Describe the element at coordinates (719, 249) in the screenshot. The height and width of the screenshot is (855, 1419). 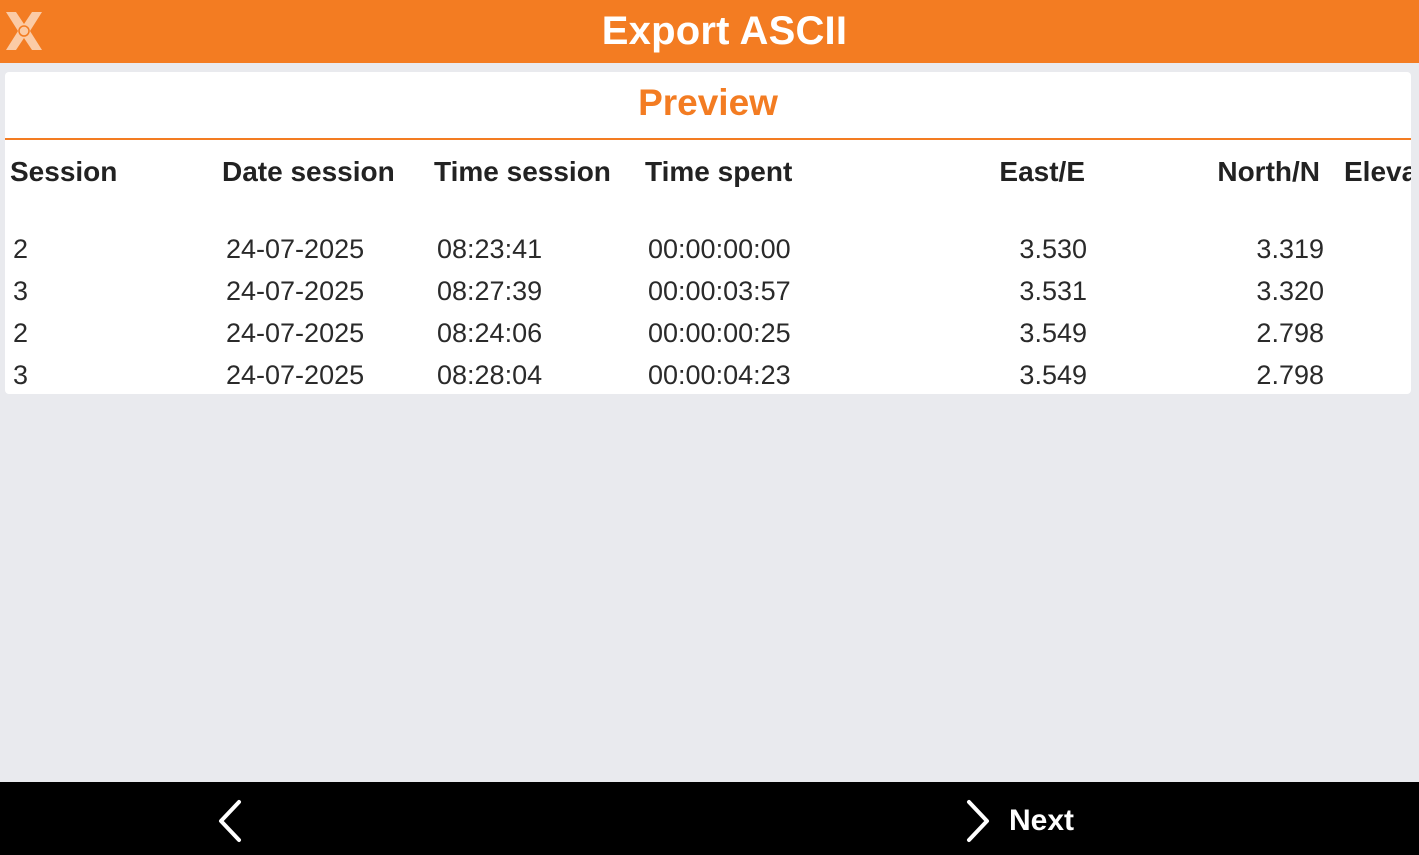
I see `cell-time-spent: 00:00:00:00` at that location.